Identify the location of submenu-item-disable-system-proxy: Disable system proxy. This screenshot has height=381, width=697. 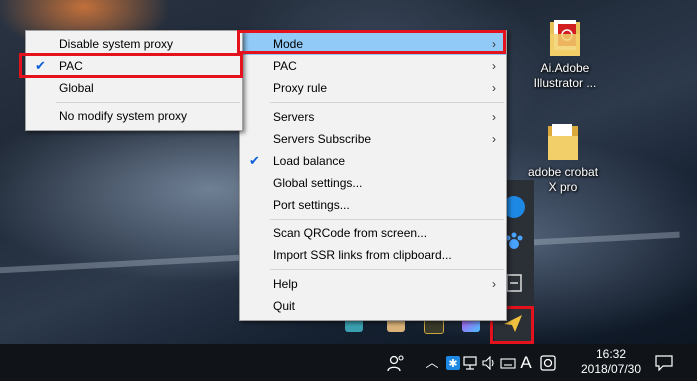
(134, 44).